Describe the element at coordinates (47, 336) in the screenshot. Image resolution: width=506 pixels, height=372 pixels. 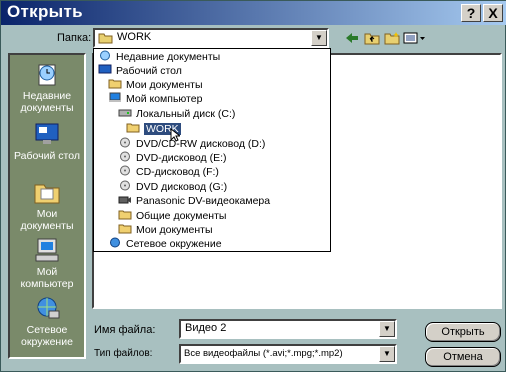
I see `place-label: Сетевое окружение` at that location.